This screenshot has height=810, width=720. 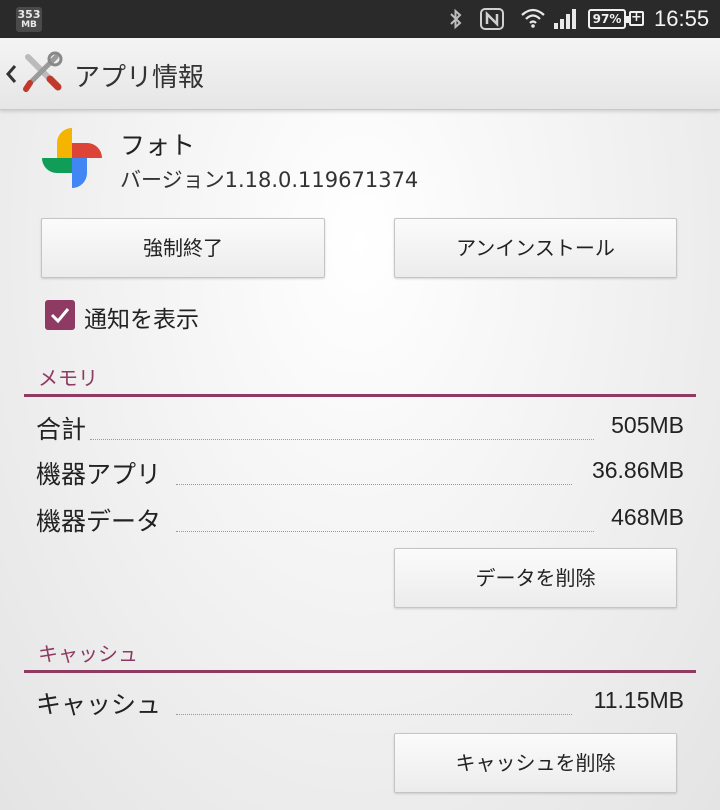 I want to click on battery-icon: 97%, so click(x=608, y=19).